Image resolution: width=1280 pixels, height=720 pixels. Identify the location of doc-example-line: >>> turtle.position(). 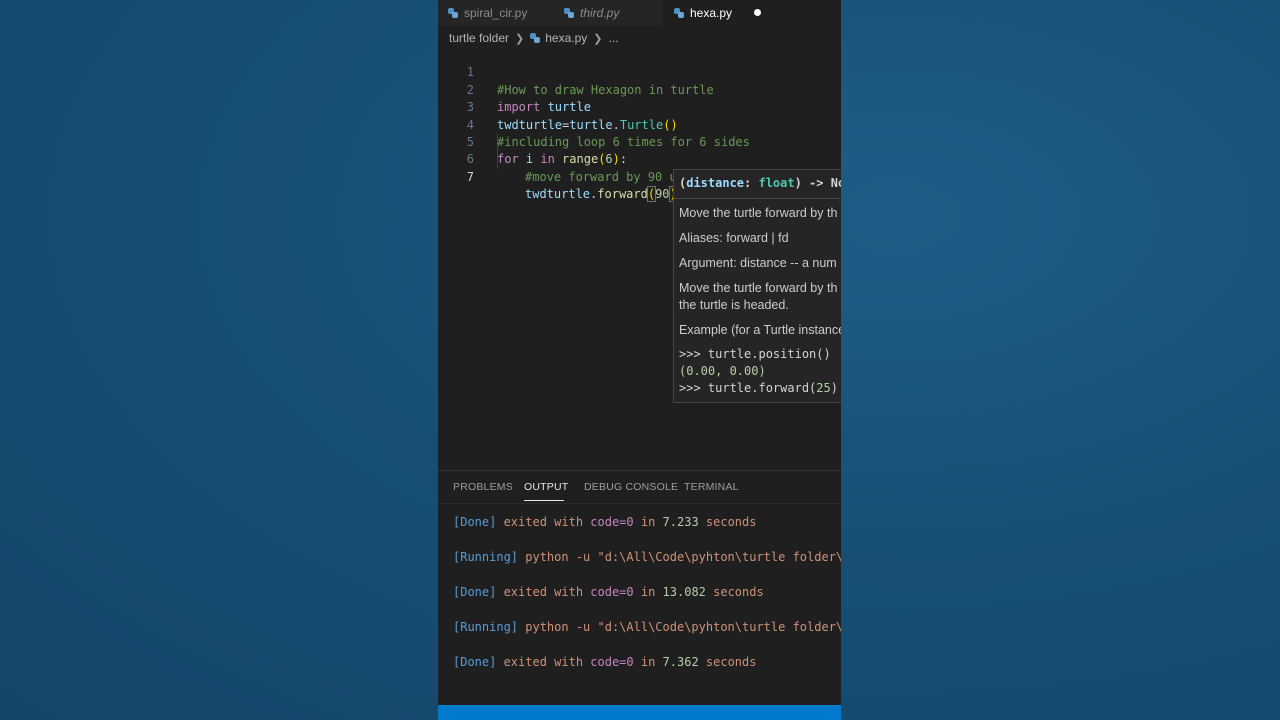
(755, 354).